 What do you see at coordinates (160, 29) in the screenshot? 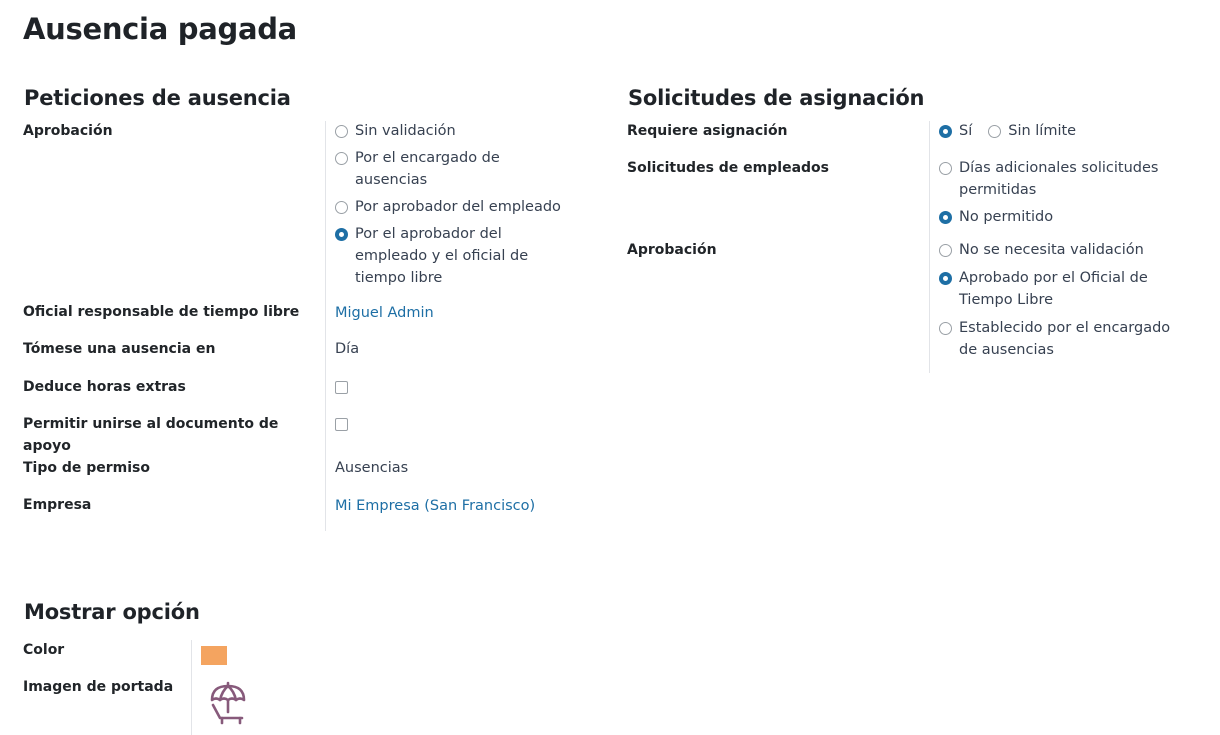
I see `page-title: Ausencia pagada` at bounding box center [160, 29].